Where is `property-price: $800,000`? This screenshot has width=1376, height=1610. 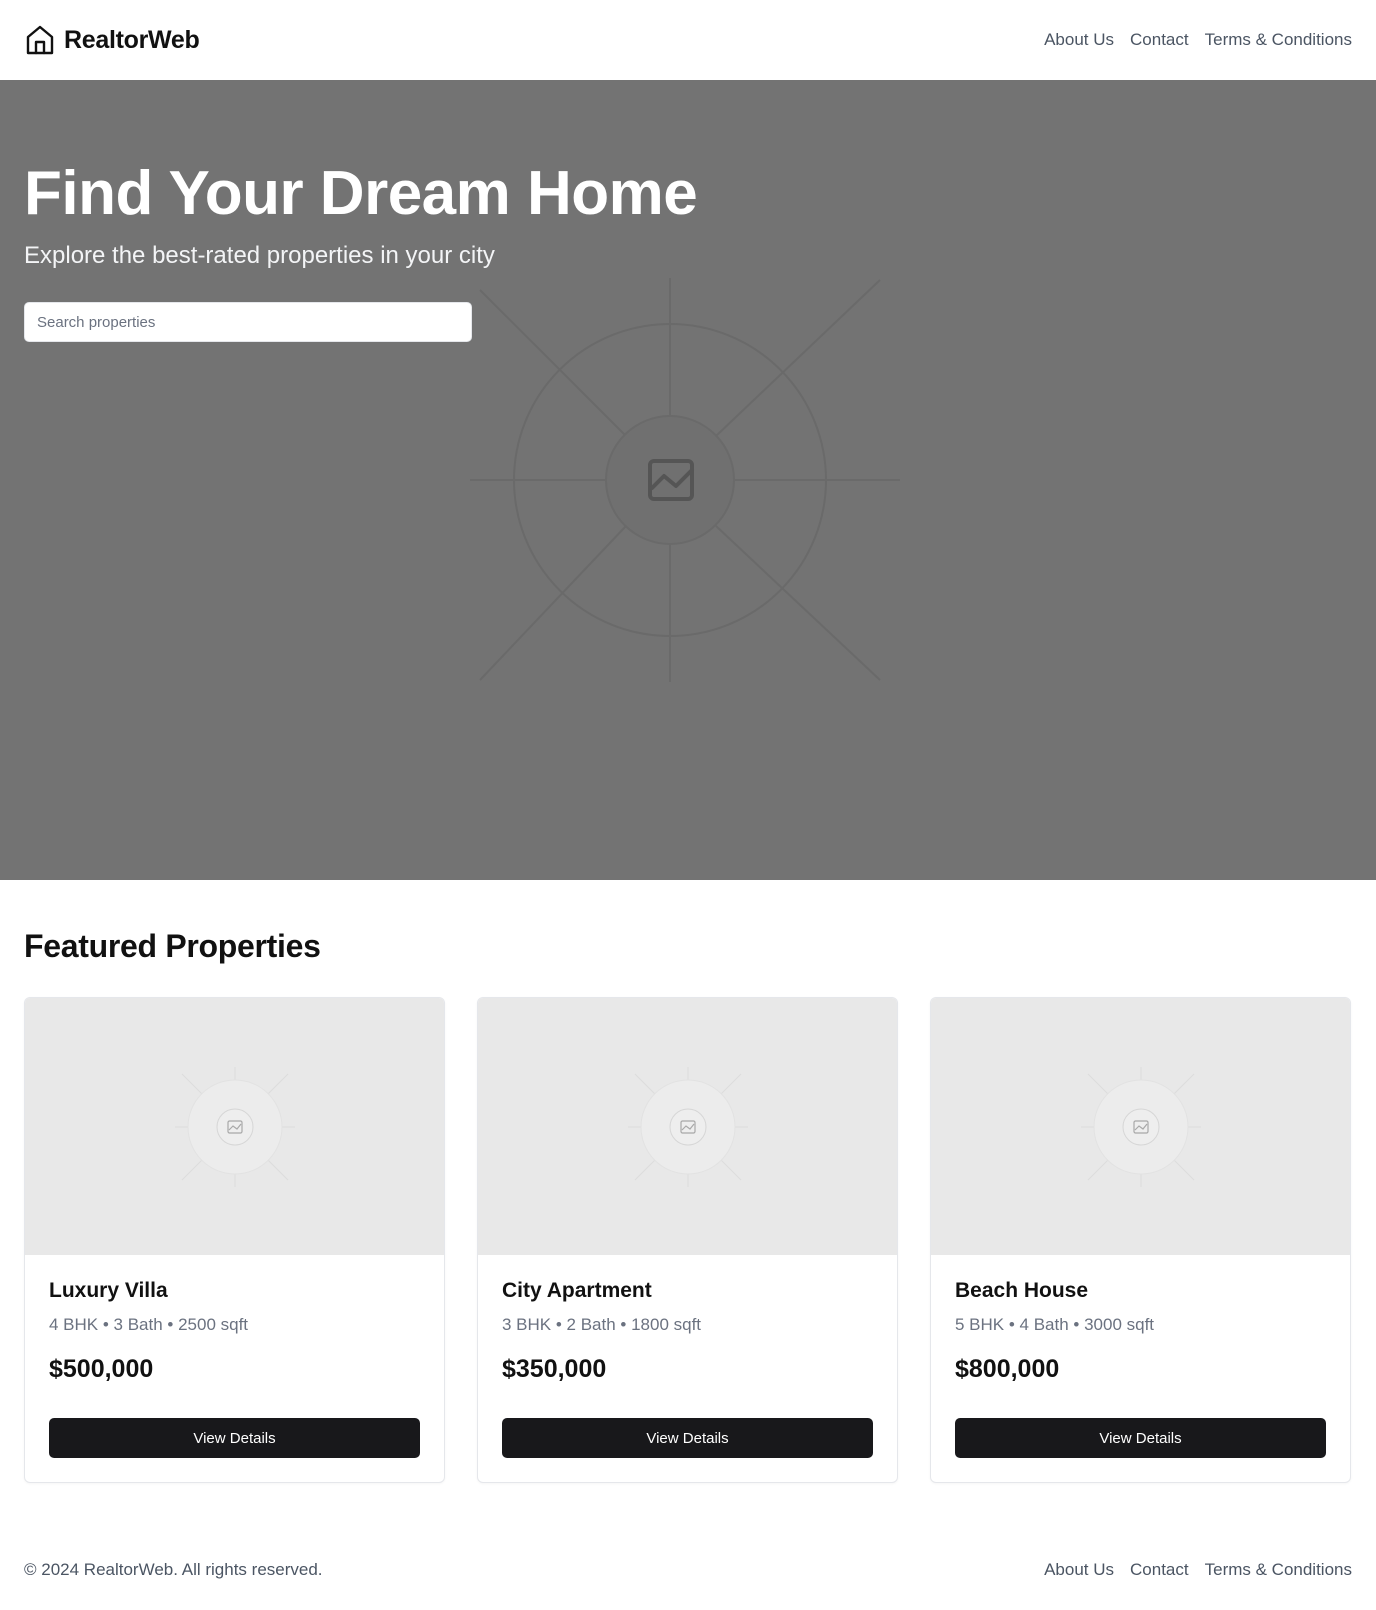 property-price: $800,000 is located at coordinates (1007, 1369).